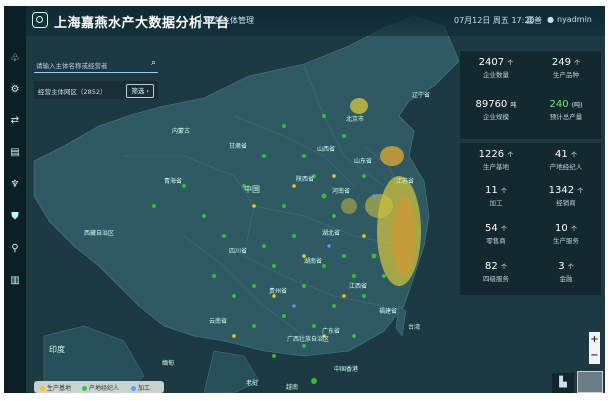 This screenshot has height=401, width=613. What do you see at coordinates (421, 95) in the screenshot?
I see `map-label-region: 辽宁省` at bounding box center [421, 95].